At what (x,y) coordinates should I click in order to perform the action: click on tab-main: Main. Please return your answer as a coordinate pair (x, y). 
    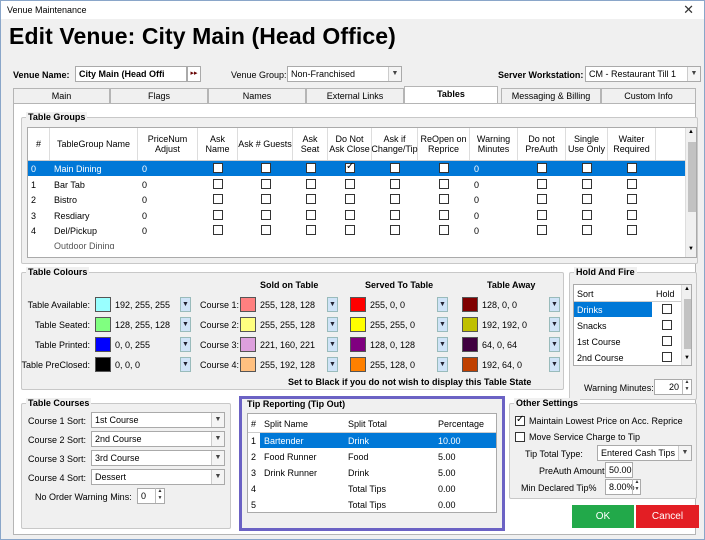
    Looking at the image, I should click on (61, 95).